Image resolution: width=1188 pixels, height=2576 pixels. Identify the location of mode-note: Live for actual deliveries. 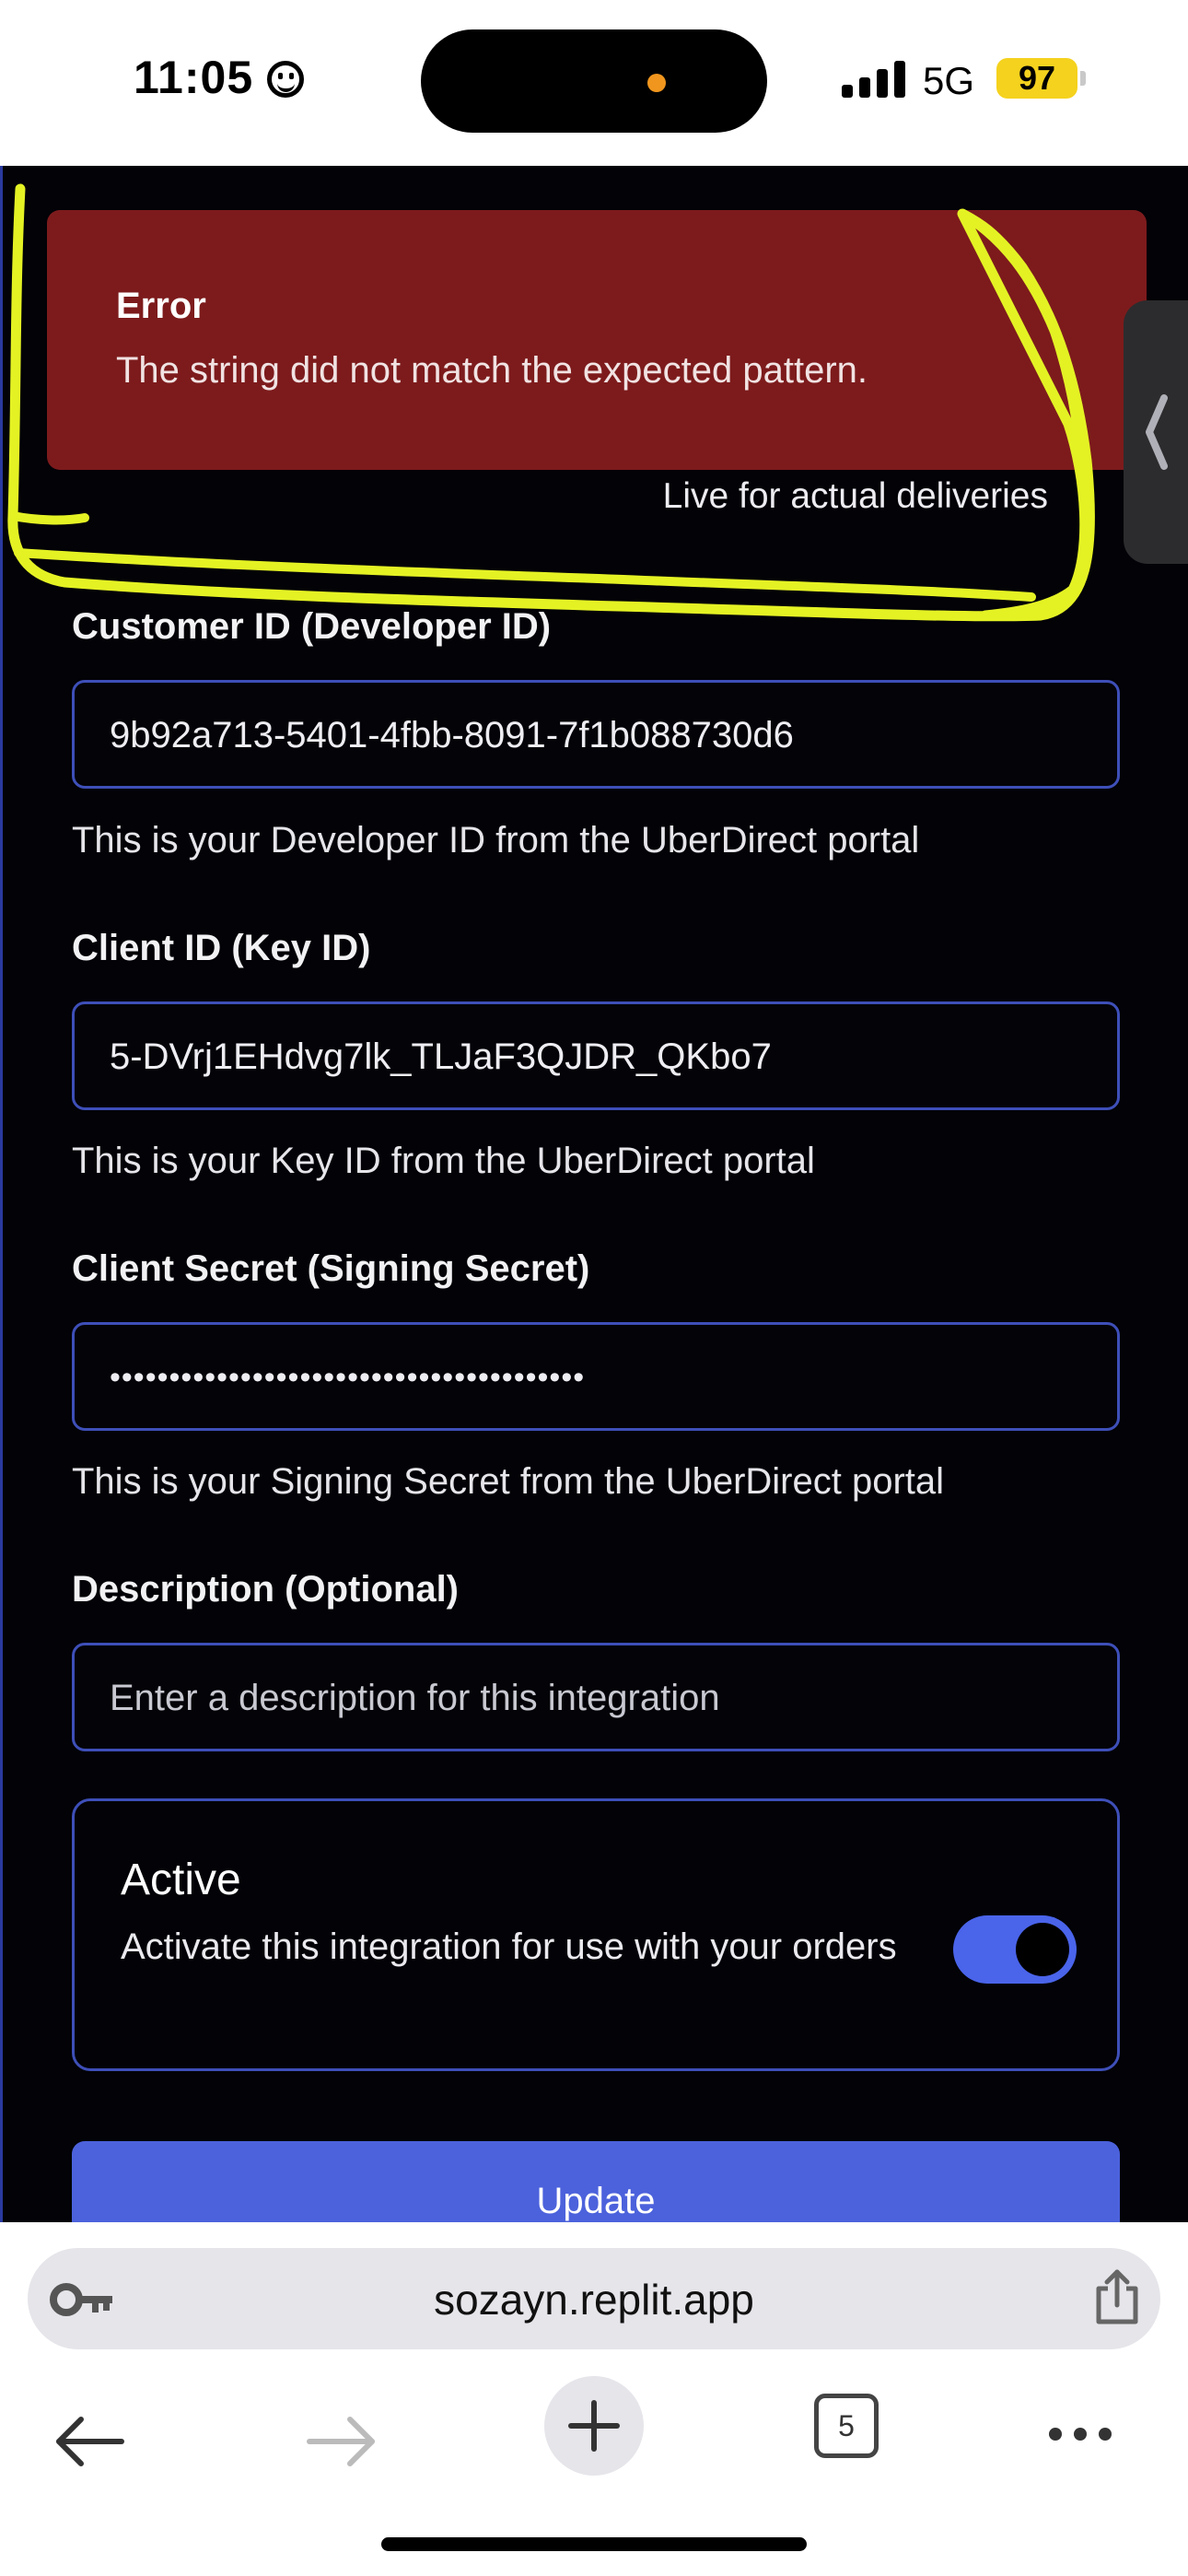
(855, 496).